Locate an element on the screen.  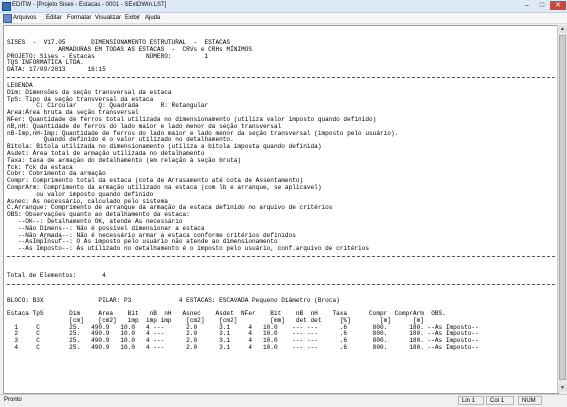
menu-exibir: Exibir is located at coordinates (132, 18).